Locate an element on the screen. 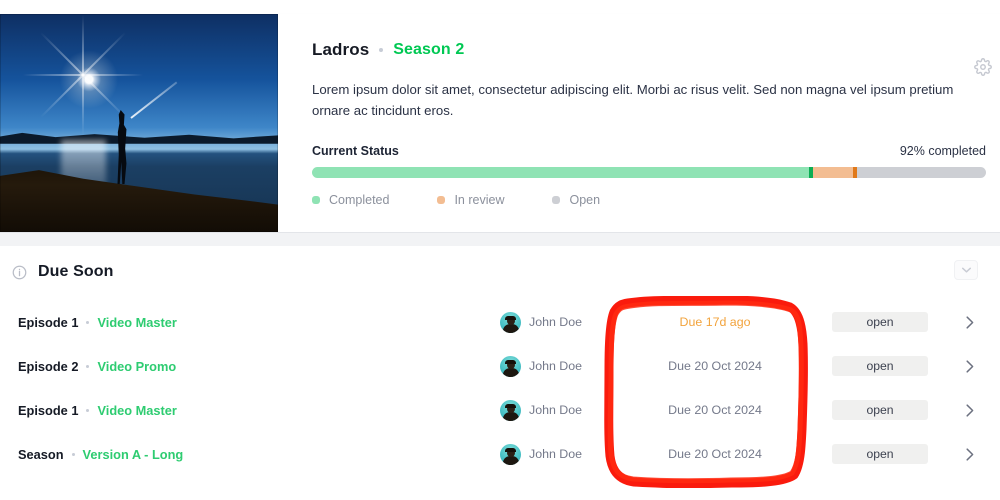 This screenshot has width=1000, height=500. legend-dot-open-icon is located at coordinates (556, 200).